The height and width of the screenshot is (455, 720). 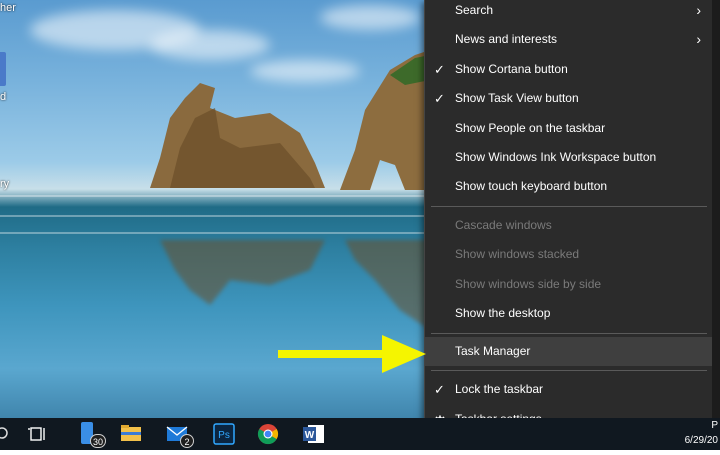 I want to click on menu-item-show-people: Show People on the taskbar, so click(x=569, y=128).